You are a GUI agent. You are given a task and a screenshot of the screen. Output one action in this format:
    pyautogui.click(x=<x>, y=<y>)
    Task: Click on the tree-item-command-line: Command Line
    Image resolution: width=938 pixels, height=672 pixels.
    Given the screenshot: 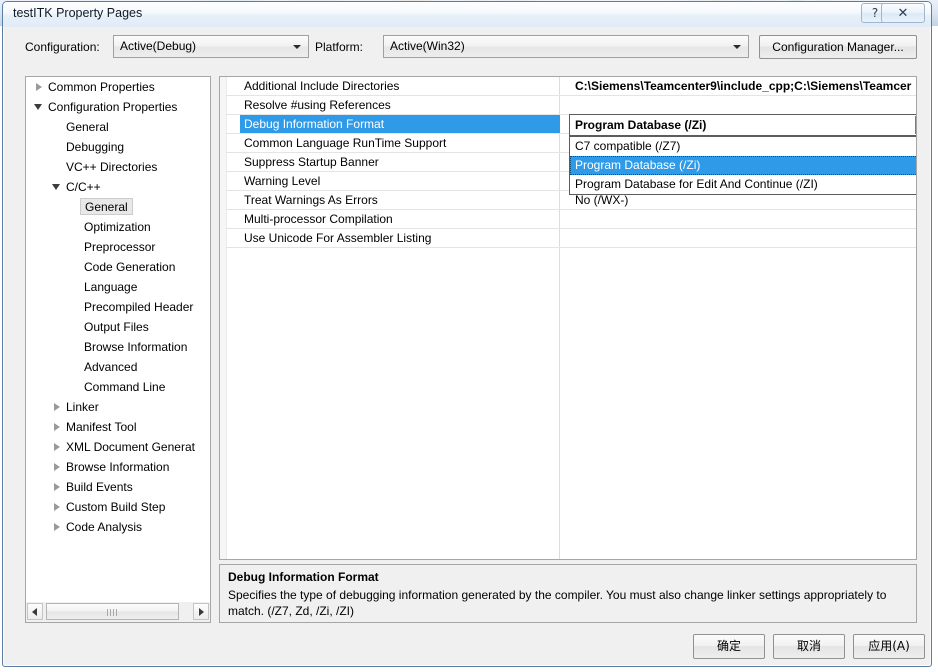 What is the action you would take?
    pyautogui.click(x=118, y=387)
    